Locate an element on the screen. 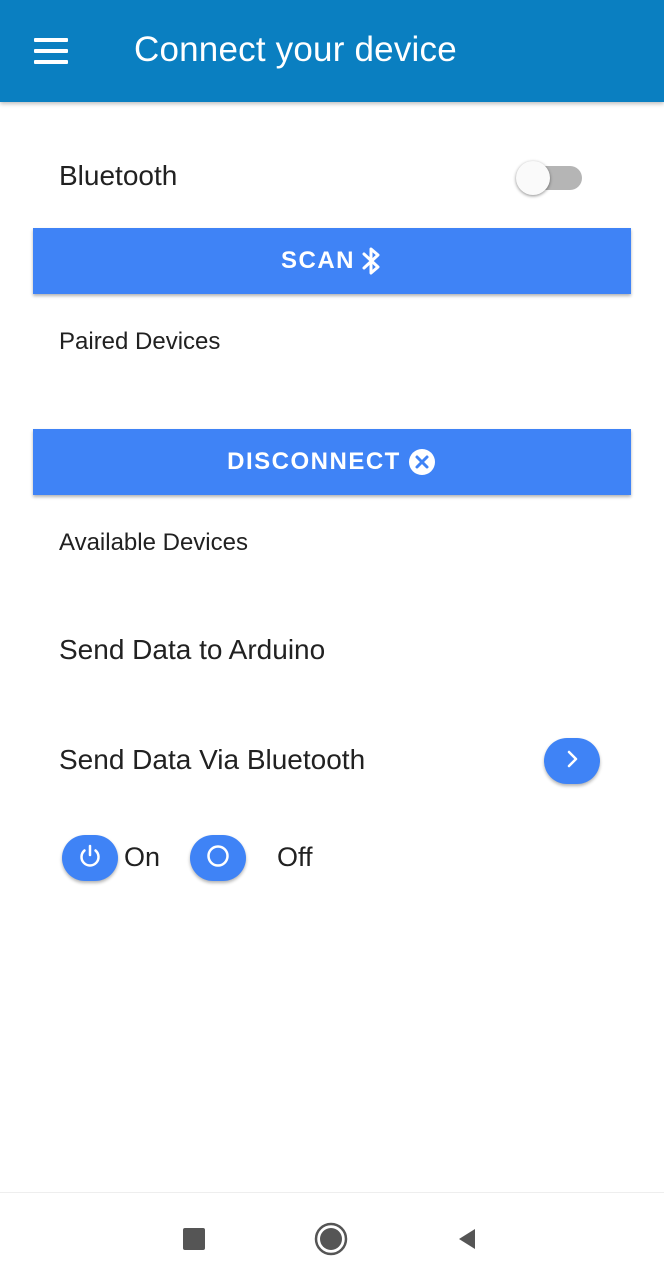 This screenshot has height=1280, width=664. on-label: On is located at coordinates (142, 857).